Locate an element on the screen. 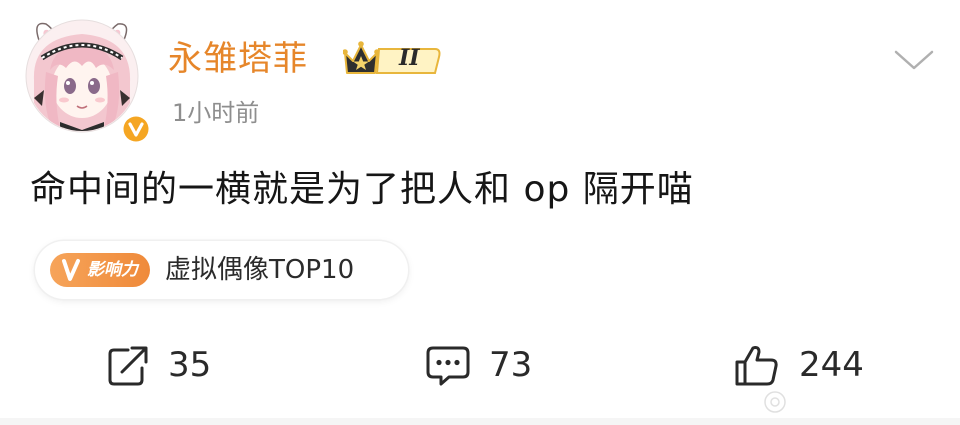  chevron-down-icon is located at coordinates (914, 59).